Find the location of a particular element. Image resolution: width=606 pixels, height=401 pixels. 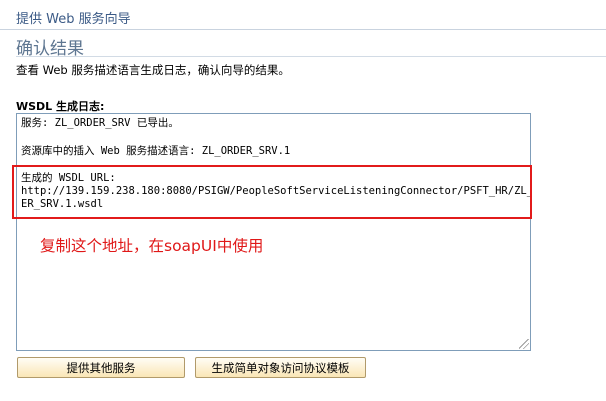

log-line-export: 服务: ZL_ORDER_SRV 已导出。 is located at coordinates (100, 123).